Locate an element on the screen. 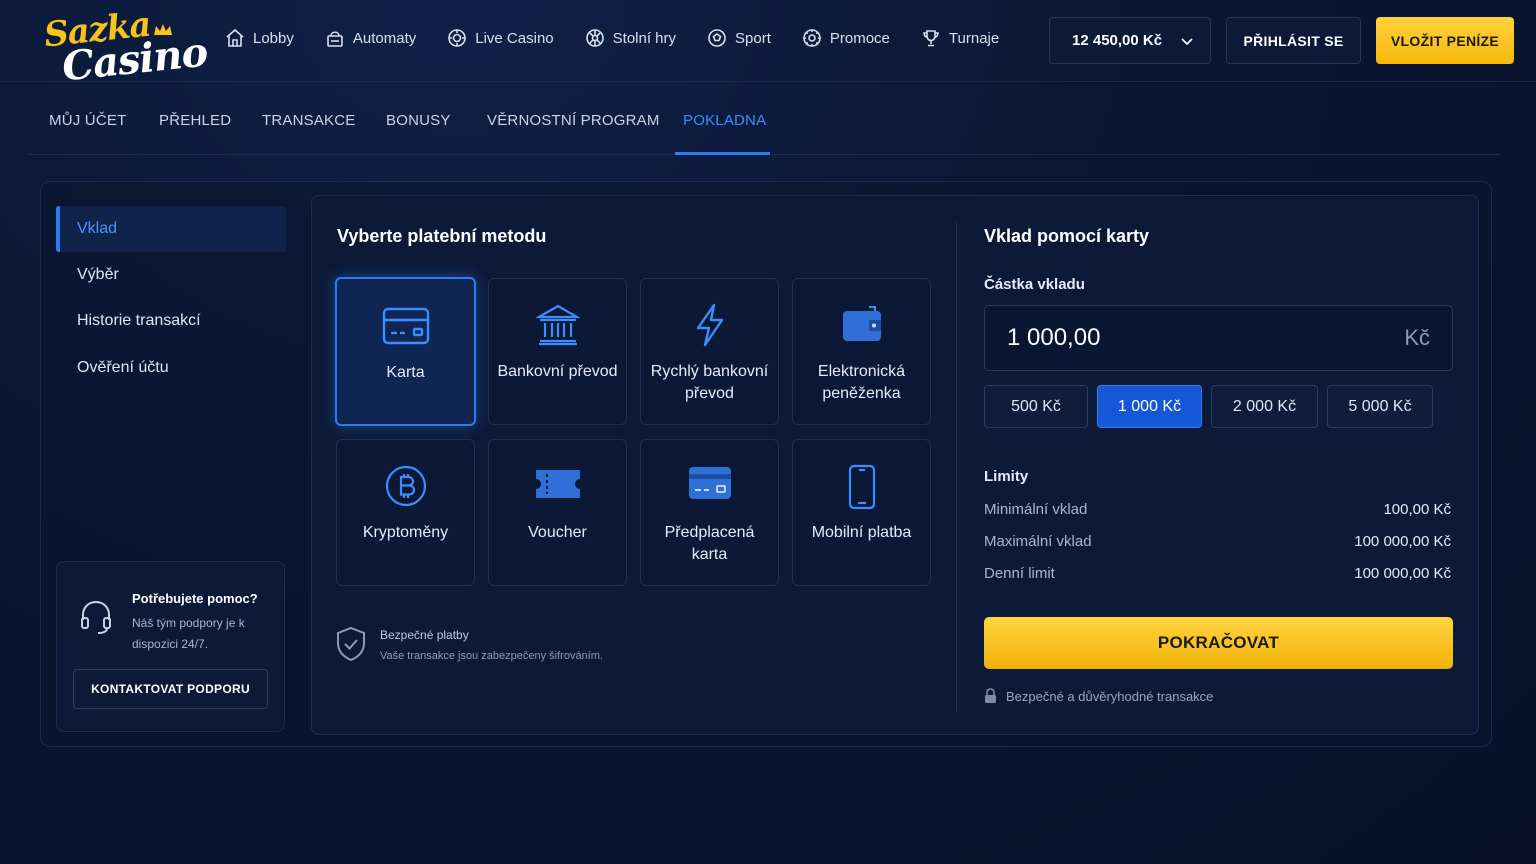 The height and width of the screenshot is (864, 1536). preset-2000: 2 000 Kč is located at coordinates (1264, 406).